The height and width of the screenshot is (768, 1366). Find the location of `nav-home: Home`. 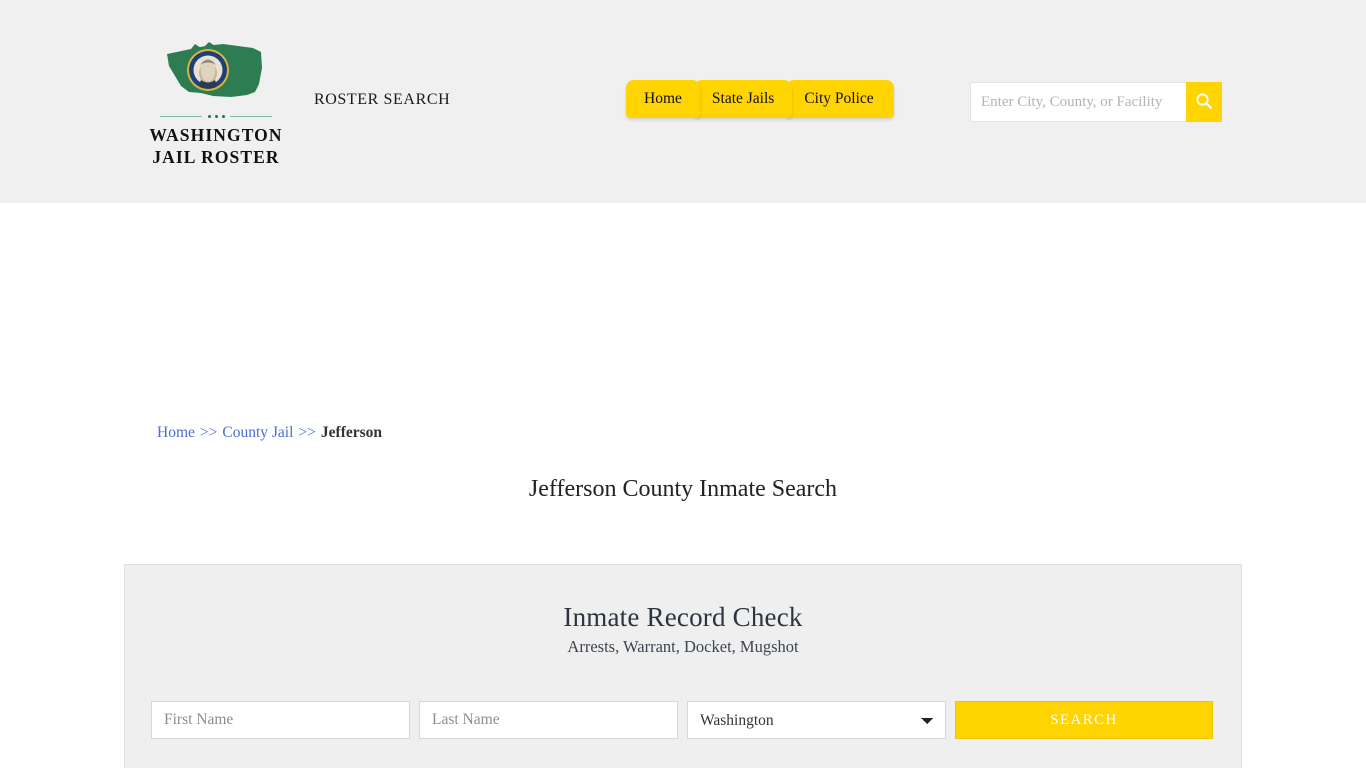

nav-home: Home is located at coordinates (663, 99).